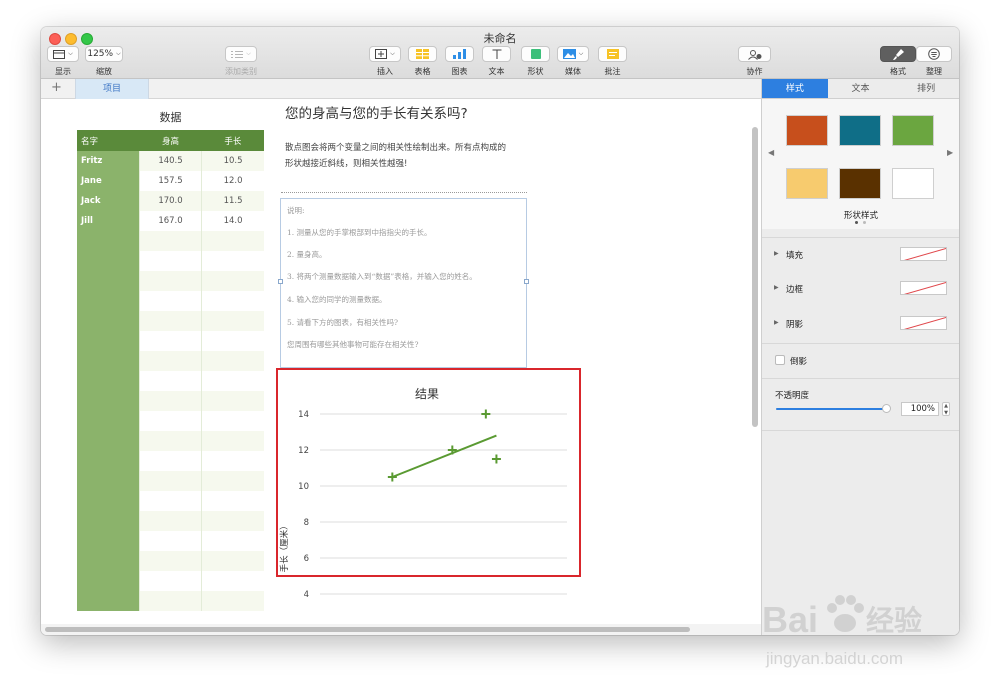 Image resolution: width=1000 pixels, height=689 pixels. I want to click on cell-name: Fritz, so click(108, 161).